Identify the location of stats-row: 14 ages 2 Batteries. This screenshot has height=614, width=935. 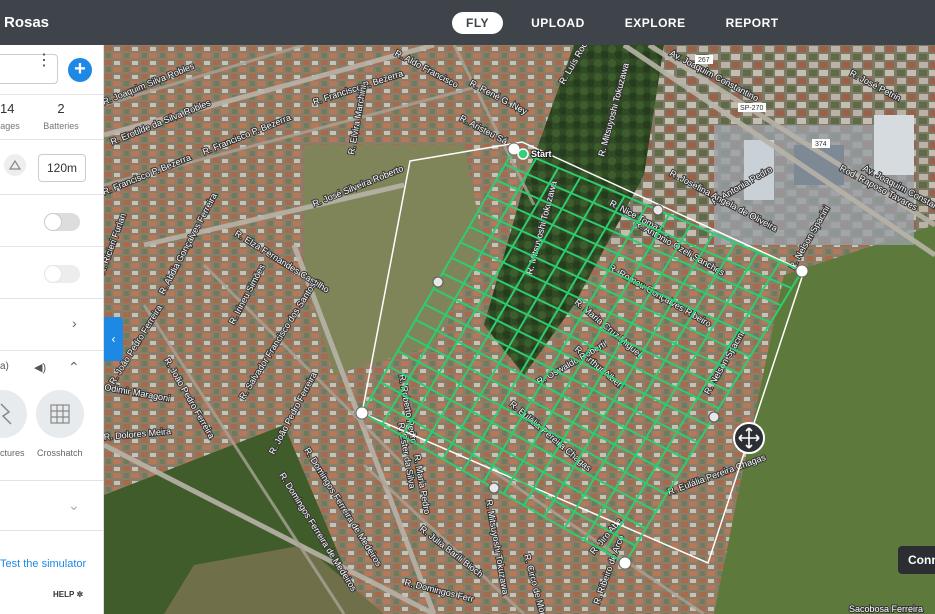
(51, 117).